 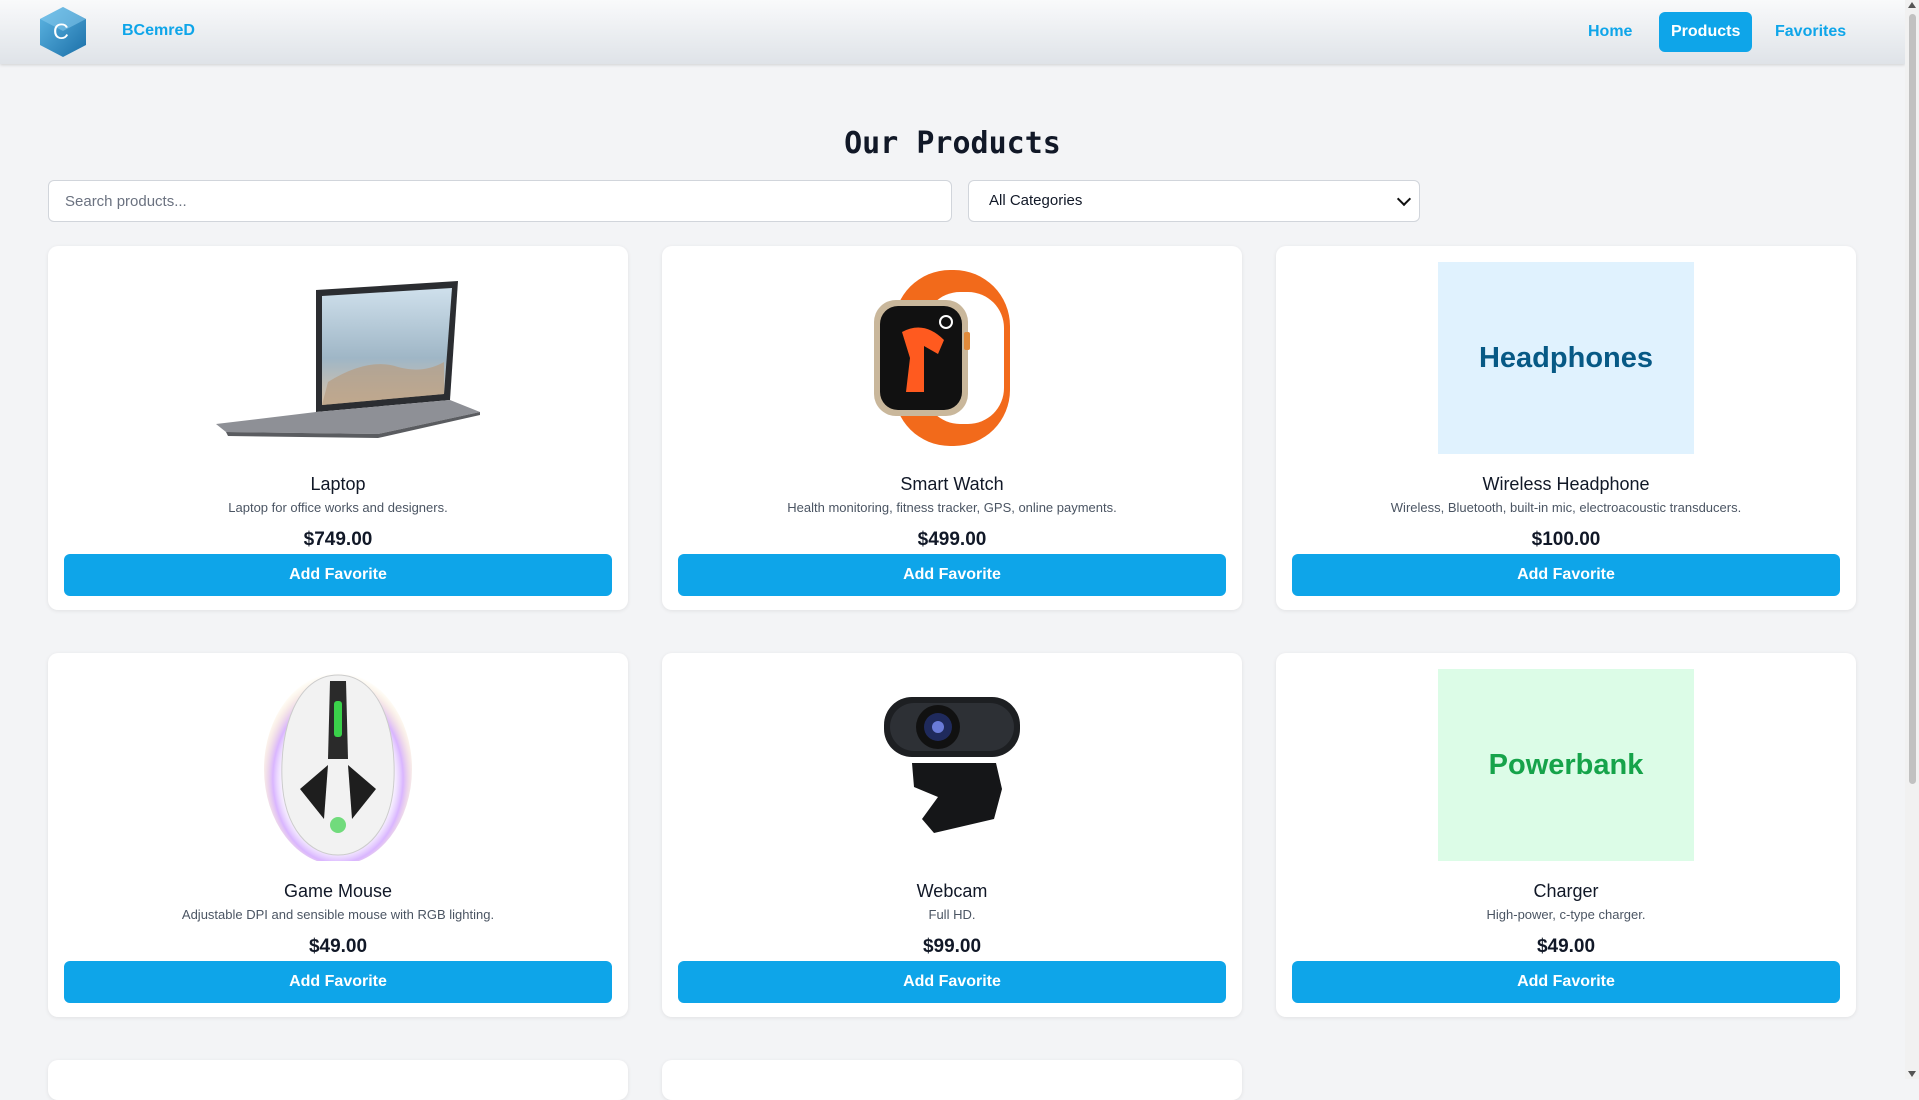 I want to click on webcam-image, so click(x=952, y=765).